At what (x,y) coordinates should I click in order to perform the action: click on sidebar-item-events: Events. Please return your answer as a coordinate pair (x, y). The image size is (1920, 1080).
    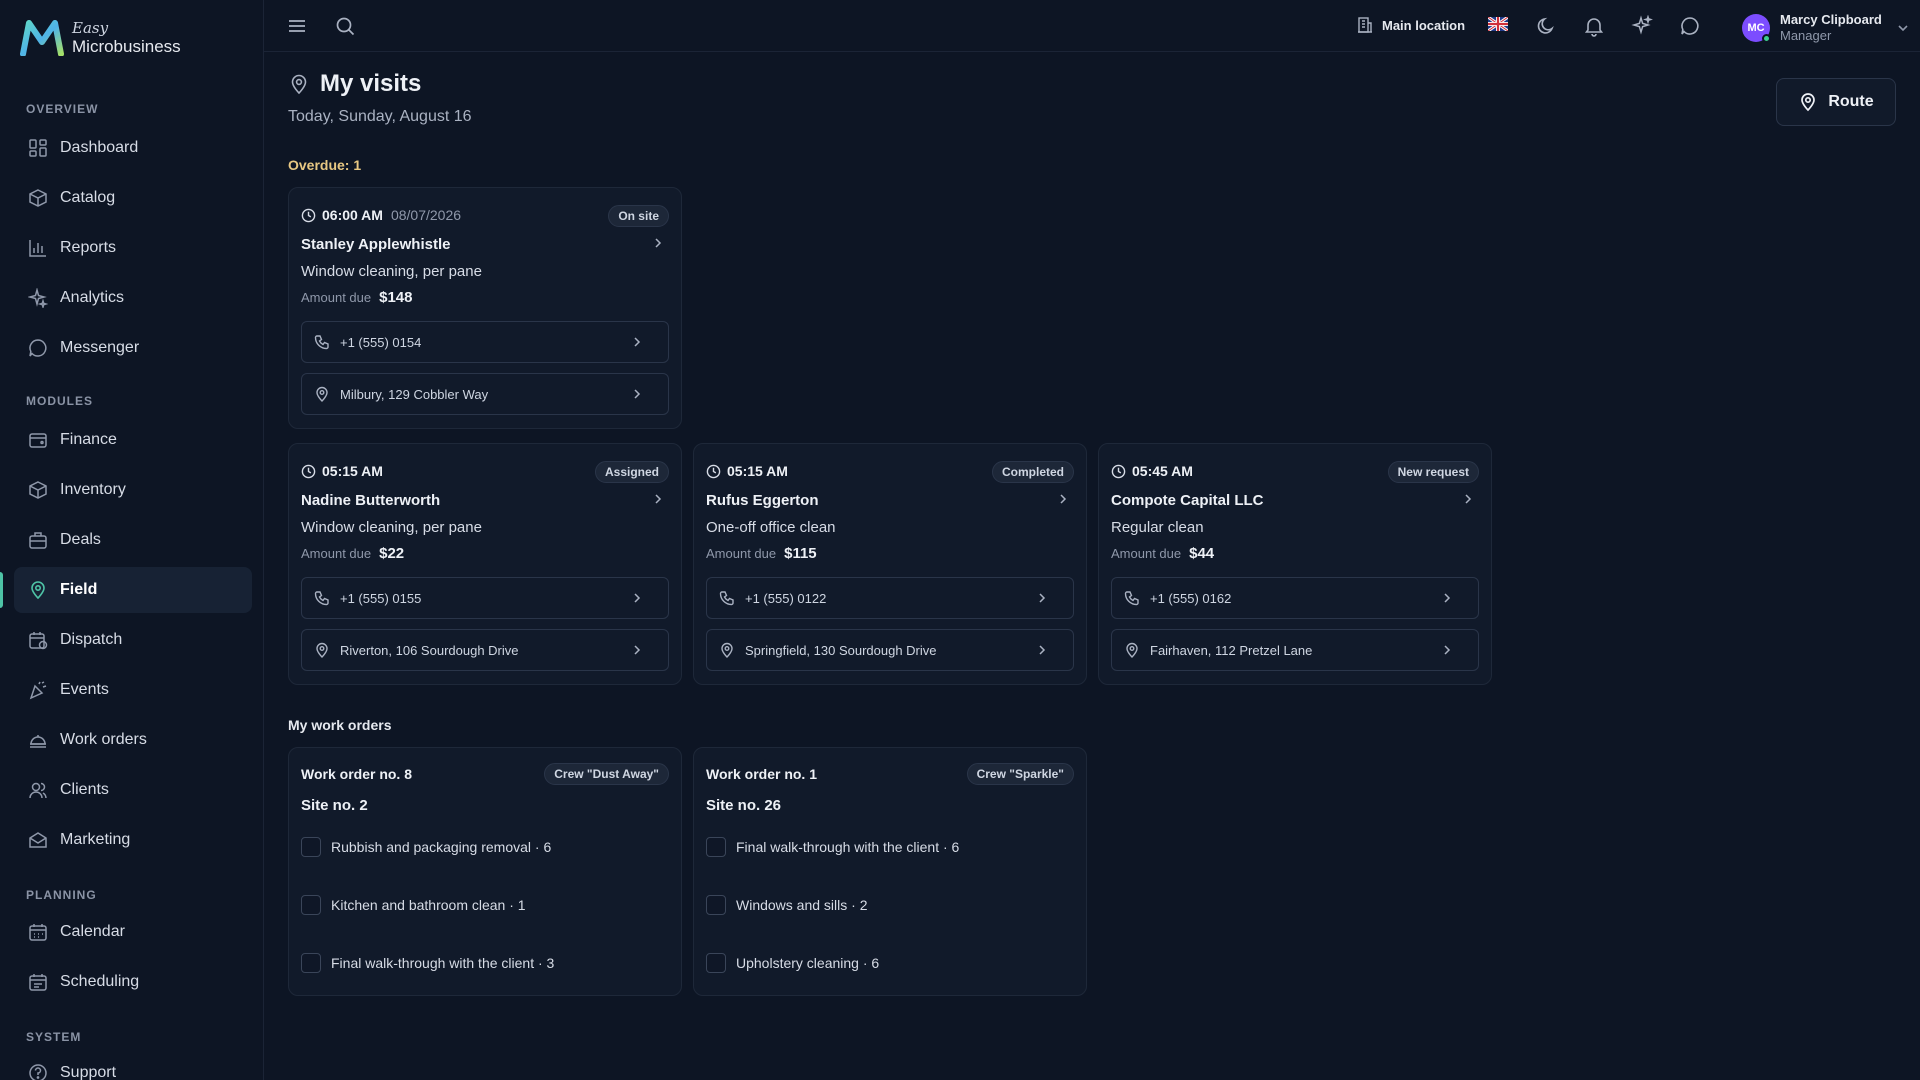
    Looking at the image, I should click on (133, 690).